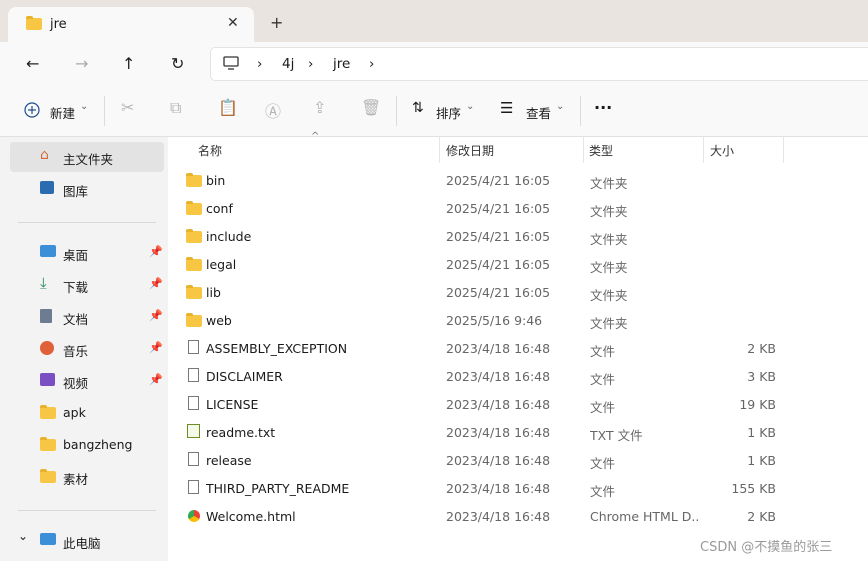  I want to click on file-name: include, so click(229, 236).